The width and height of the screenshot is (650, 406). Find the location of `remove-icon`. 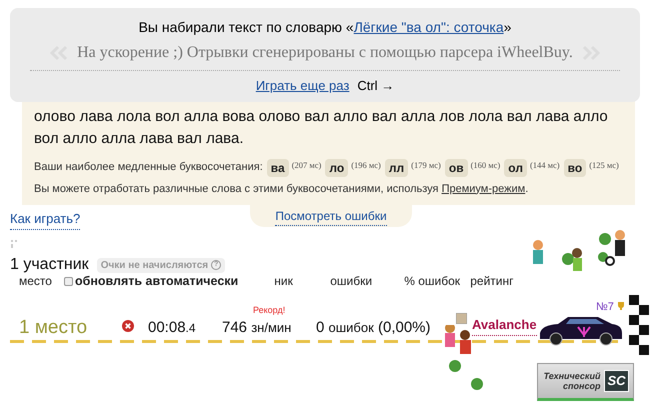

remove-icon is located at coordinates (128, 326).